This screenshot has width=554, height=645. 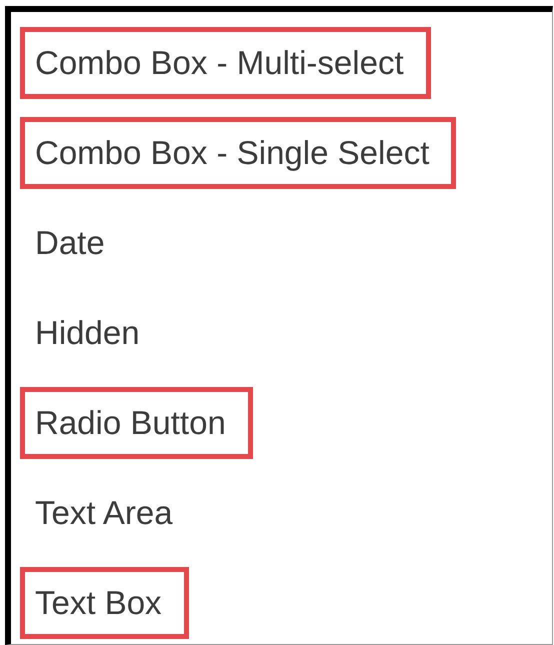 What do you see at coordinates (110, 513) in the screenshot?
I see `list-item: Text Area` at bounding box center [110, 513].